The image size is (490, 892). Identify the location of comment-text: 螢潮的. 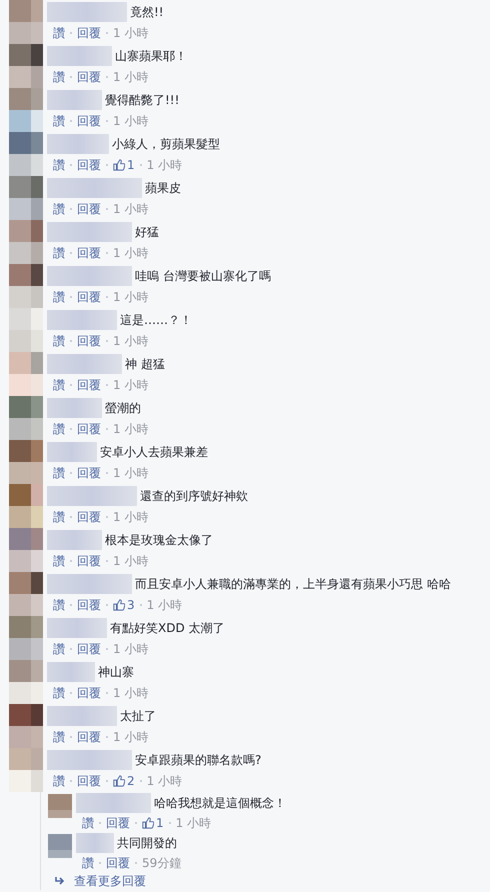
(123, 408).